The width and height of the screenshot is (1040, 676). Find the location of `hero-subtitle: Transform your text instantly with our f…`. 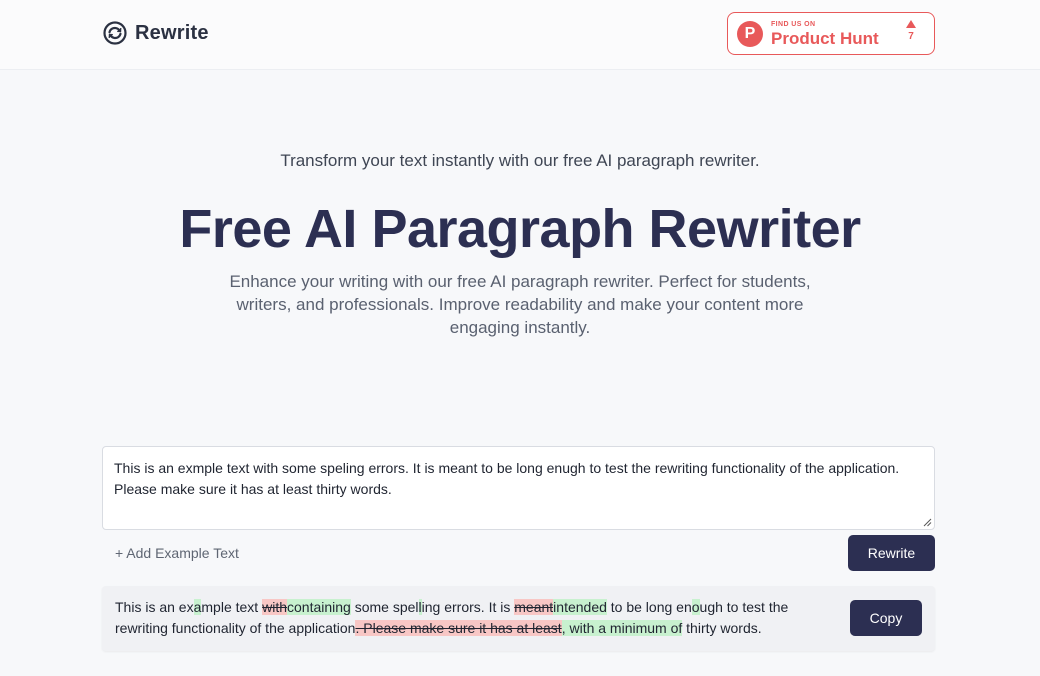

hero-subtitle: Transform your text instantly with our f… is located at coordinates (520, 160).